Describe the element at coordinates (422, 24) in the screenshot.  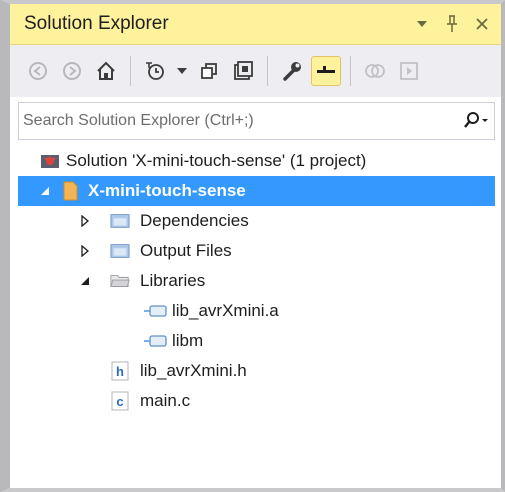
I see `dropdown-icon` at that location.